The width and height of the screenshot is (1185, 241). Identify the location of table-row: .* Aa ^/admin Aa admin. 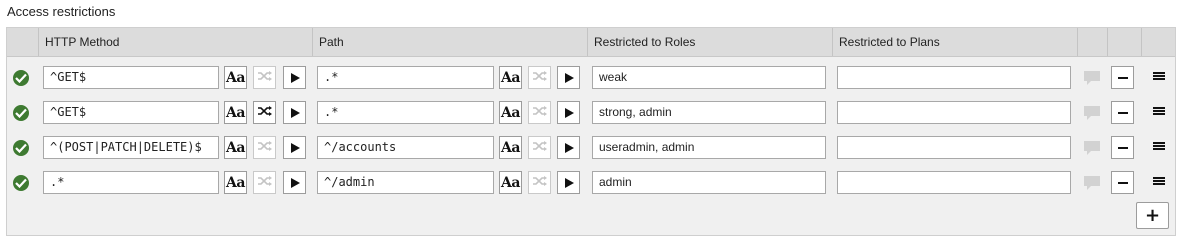
(591, 182).